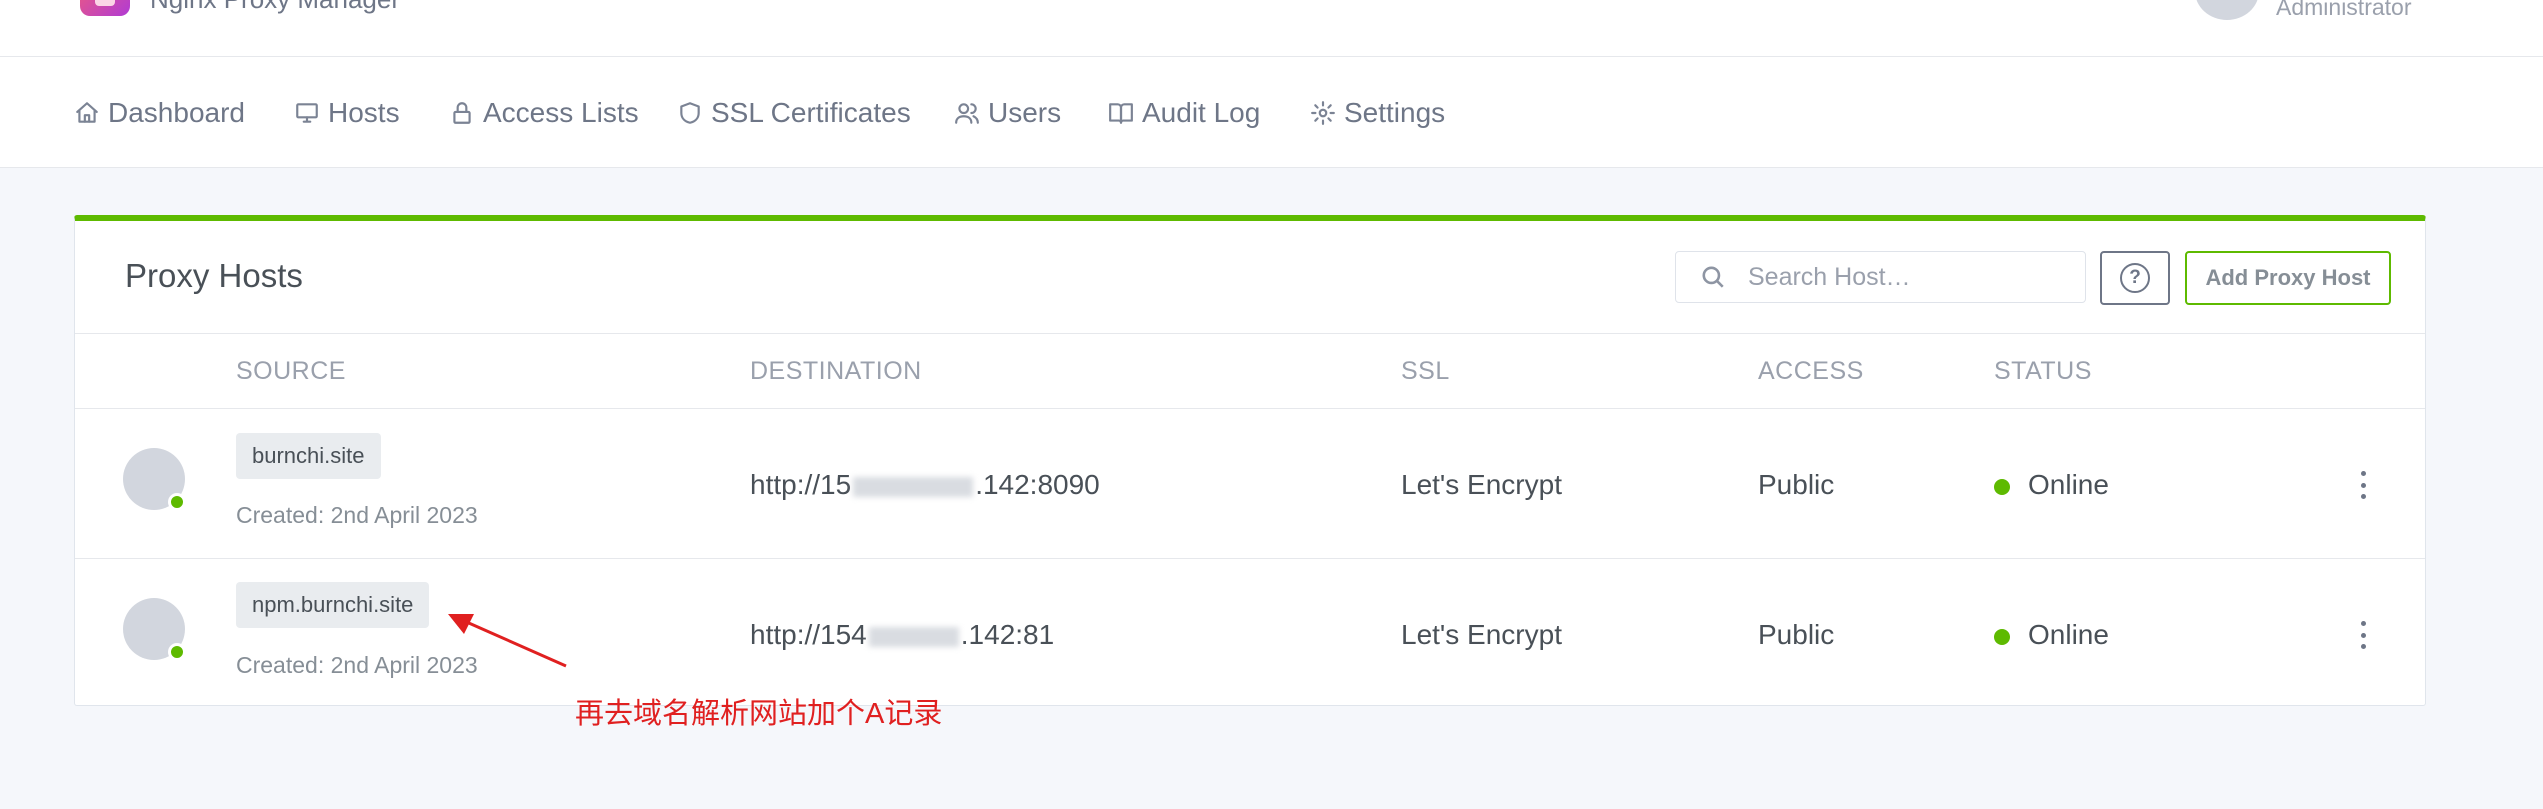  I want to click on app-title: Nginx Proxy Manager, so click(275, 7).